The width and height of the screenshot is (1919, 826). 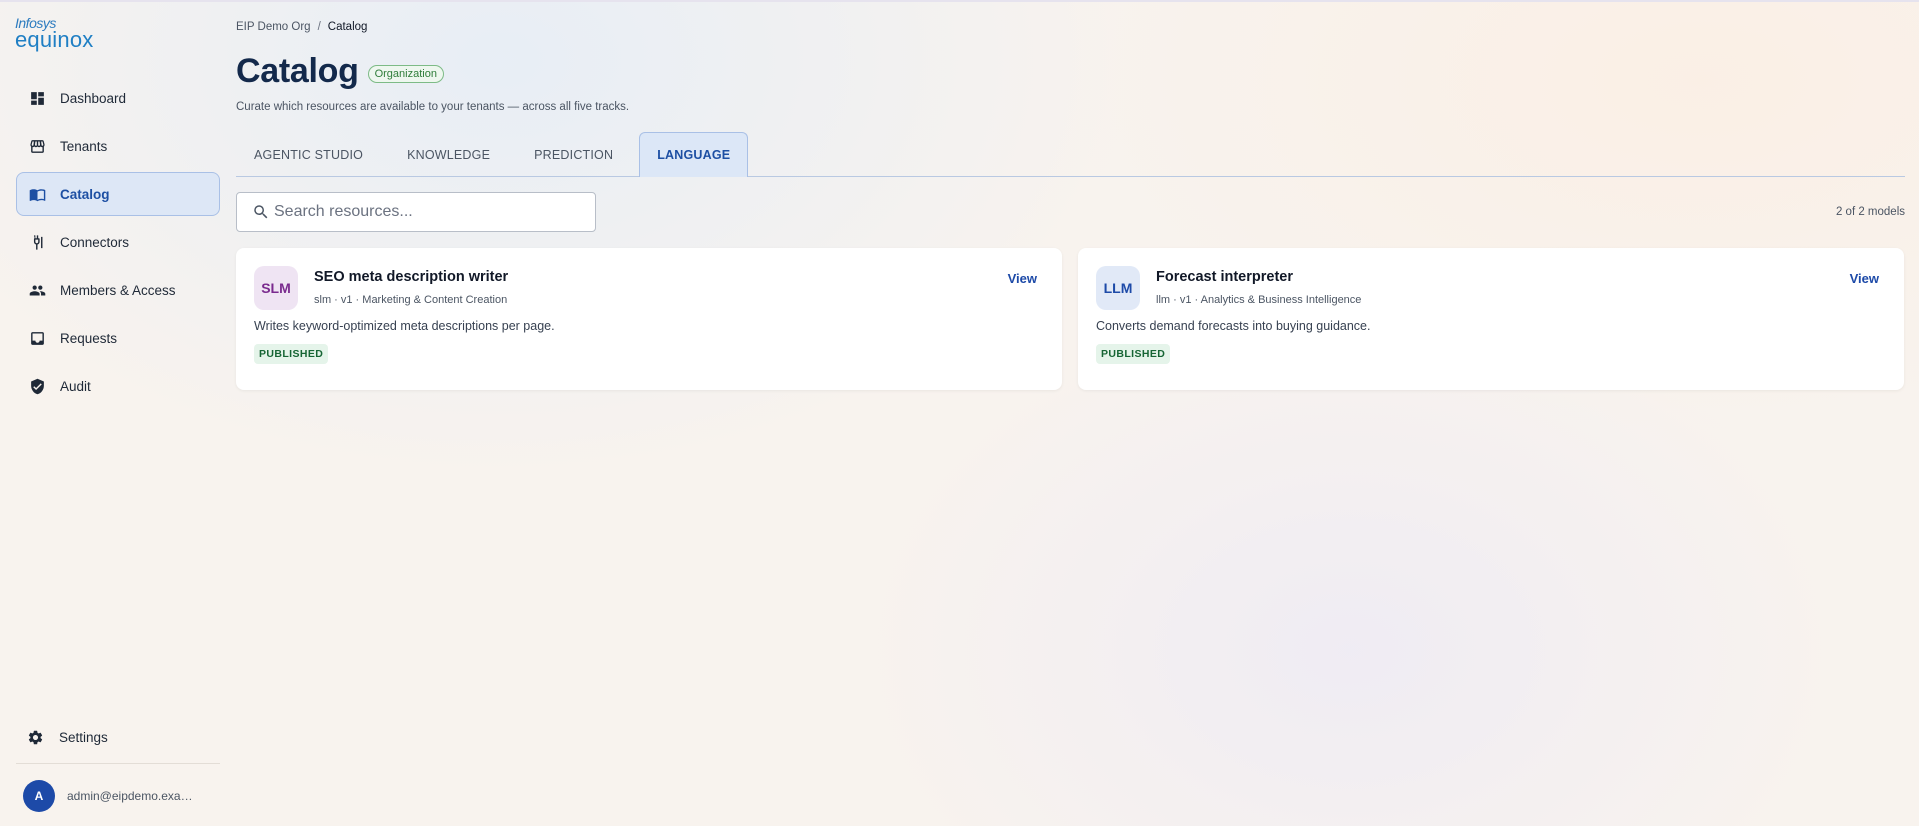 I want to click on results-count: 2 of 2 models, so click(x=1870, y=212).